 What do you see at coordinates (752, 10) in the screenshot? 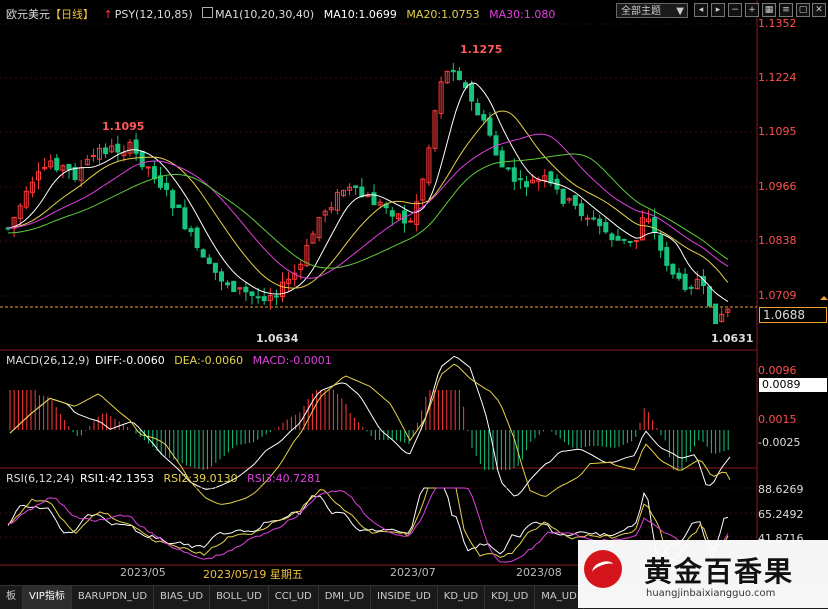
I see `toolbar-zoom-in-icon: +` at bounding box center [752, 10].